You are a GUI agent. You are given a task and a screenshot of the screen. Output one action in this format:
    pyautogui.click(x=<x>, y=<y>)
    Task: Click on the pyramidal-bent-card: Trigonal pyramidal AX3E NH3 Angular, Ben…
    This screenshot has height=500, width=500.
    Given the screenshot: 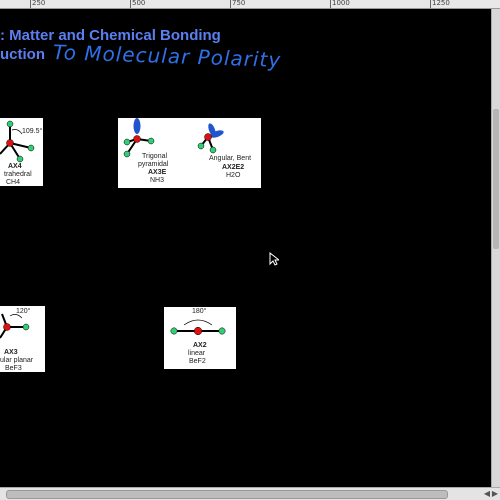 What is the action you would take?
    pyautogui.click(x=189, y=153)
    